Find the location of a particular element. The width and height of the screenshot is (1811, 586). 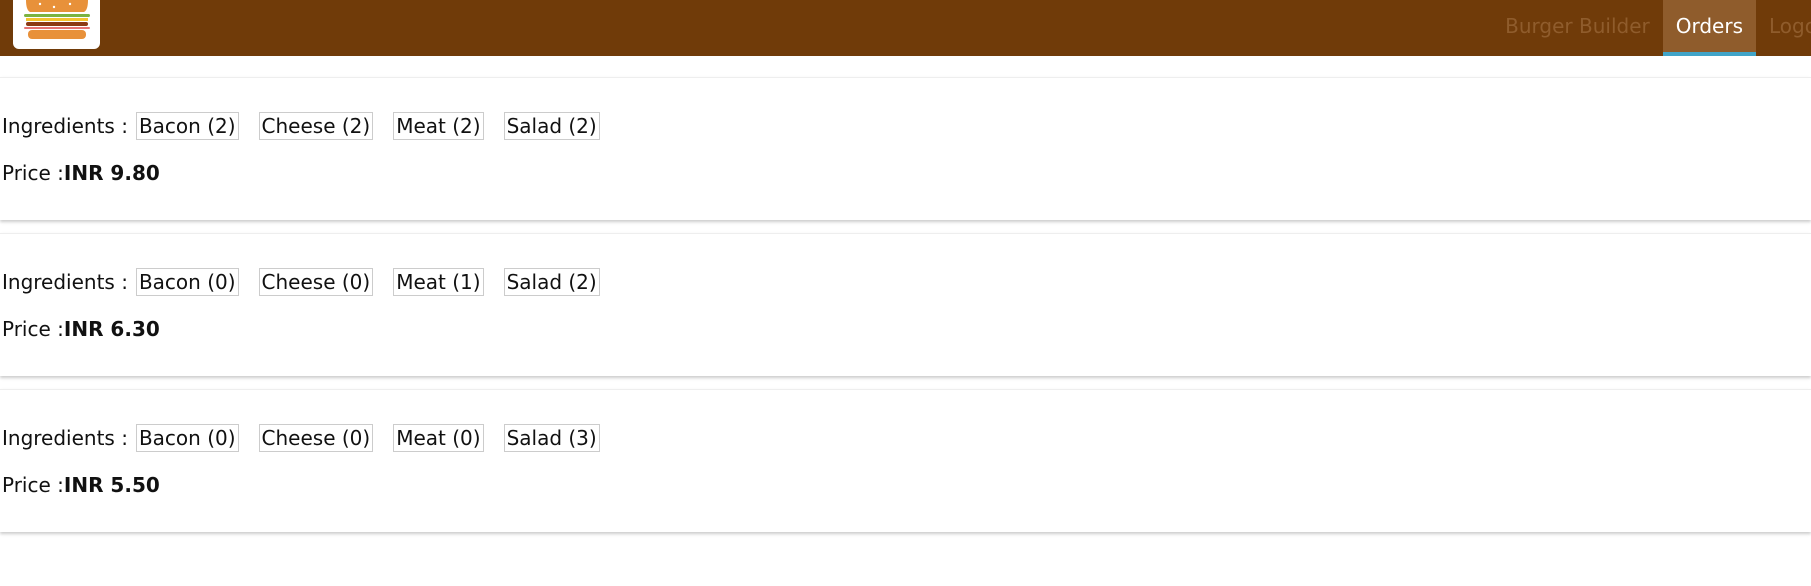

price-row: Price :INR 5.50 is located at coordinates (81, 485).